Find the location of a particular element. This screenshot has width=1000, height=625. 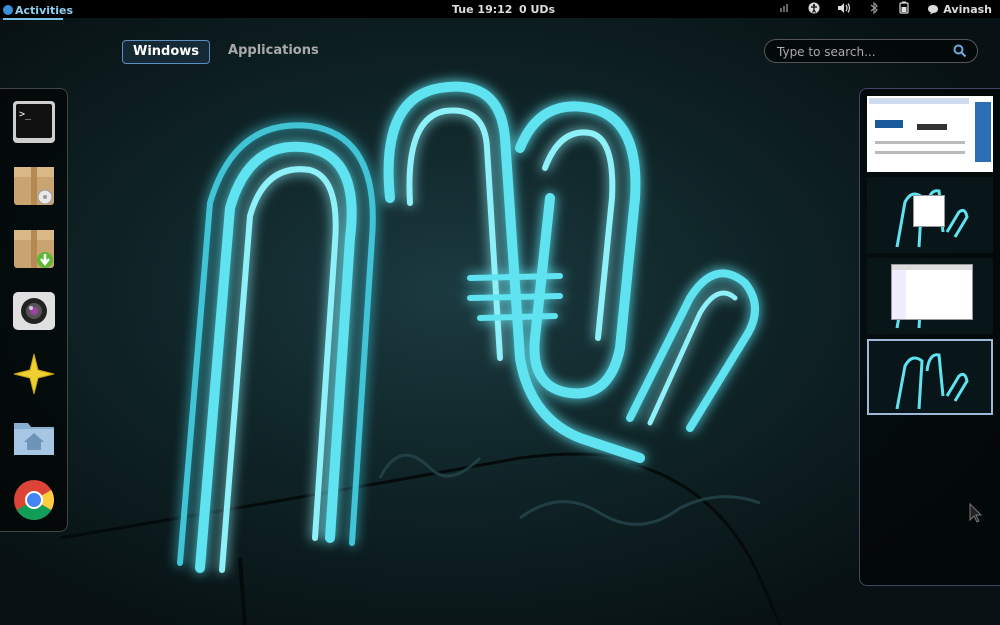

clock: Tue 19:12 is located at coordinates (482, 9).